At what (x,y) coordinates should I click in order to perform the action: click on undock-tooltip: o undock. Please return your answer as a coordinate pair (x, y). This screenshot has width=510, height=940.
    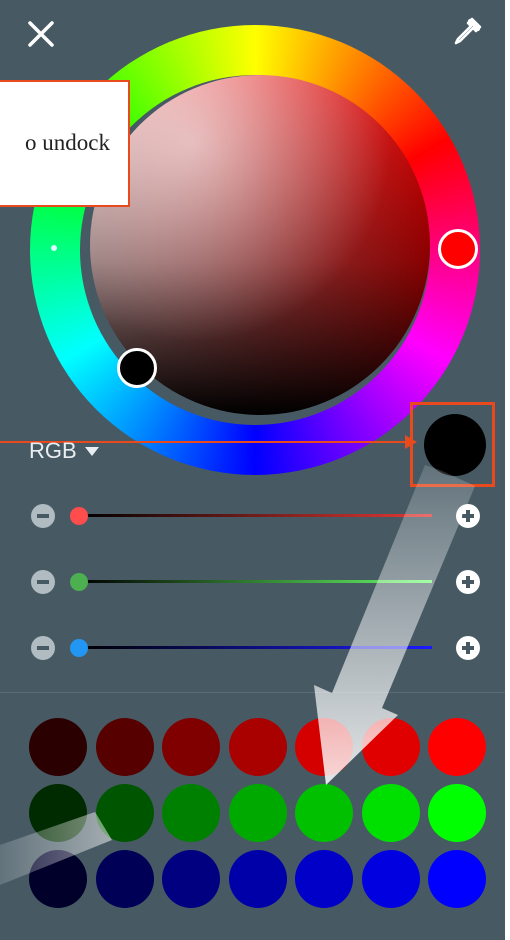
    Looking at the image, I should click on (65, 143).